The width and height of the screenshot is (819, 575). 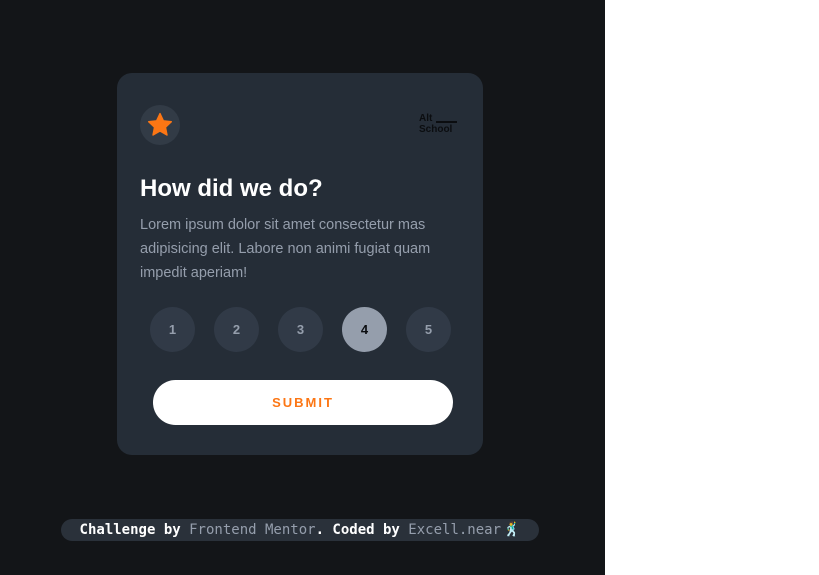 What do you see at coordinates (236, 329) in the screenshot?
I see `rating-button-2: 2` at bounding box center [236, 329].